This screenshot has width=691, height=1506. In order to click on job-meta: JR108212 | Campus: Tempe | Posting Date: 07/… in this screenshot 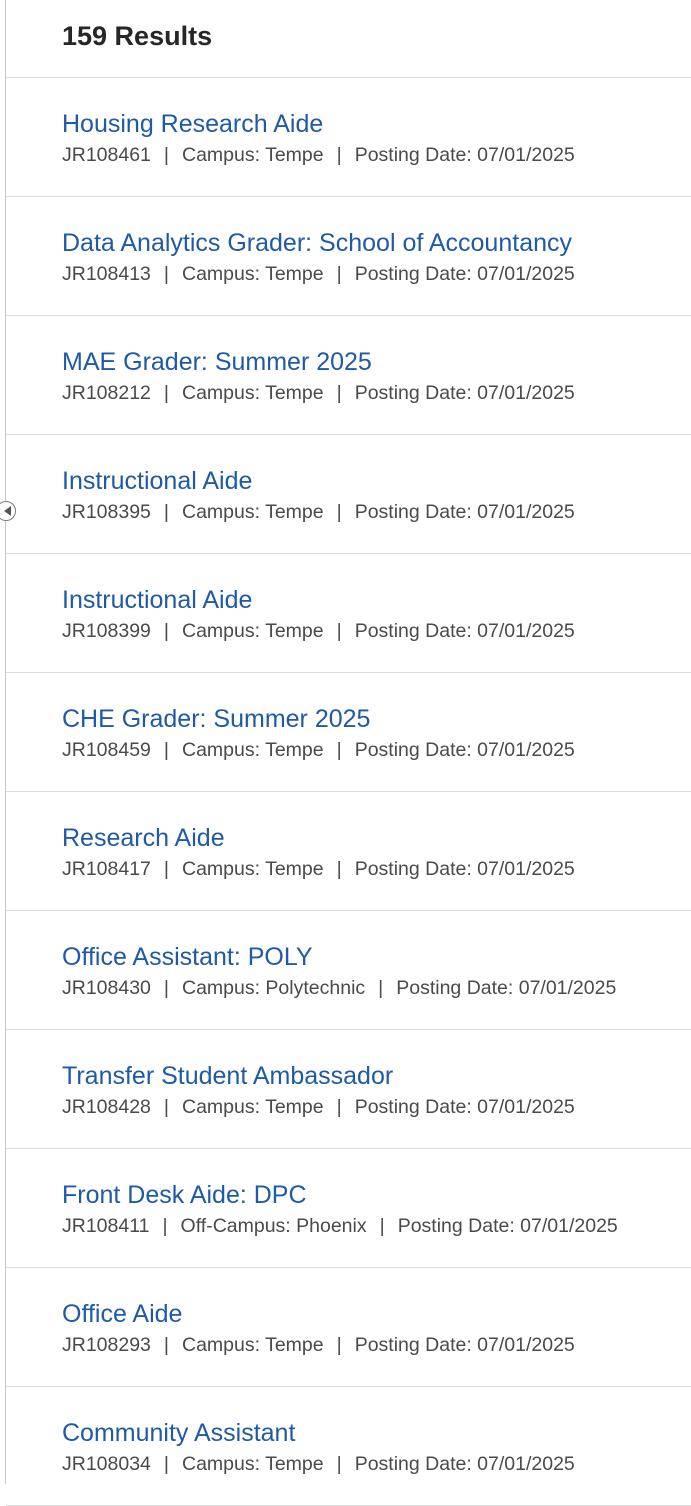, I will do `click(376, 393)`.